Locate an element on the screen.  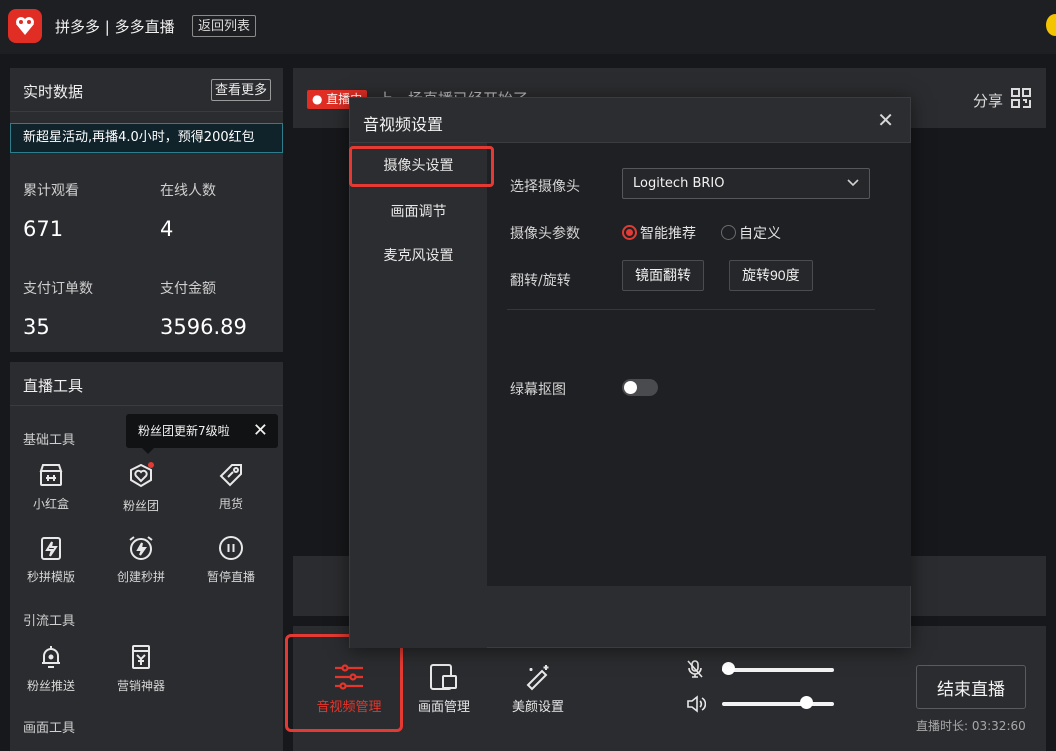
tool-marketing: 营销神器 is located at coordinates (141, 668).